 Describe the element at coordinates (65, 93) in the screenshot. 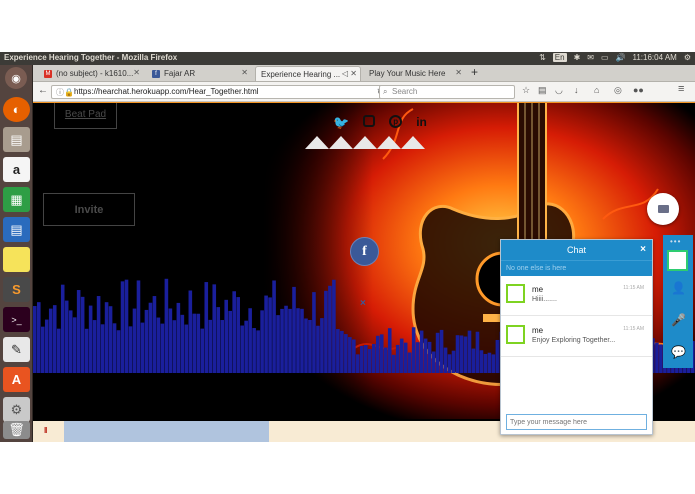

I see `site-info-icon: ⓘ🔒` at that location.